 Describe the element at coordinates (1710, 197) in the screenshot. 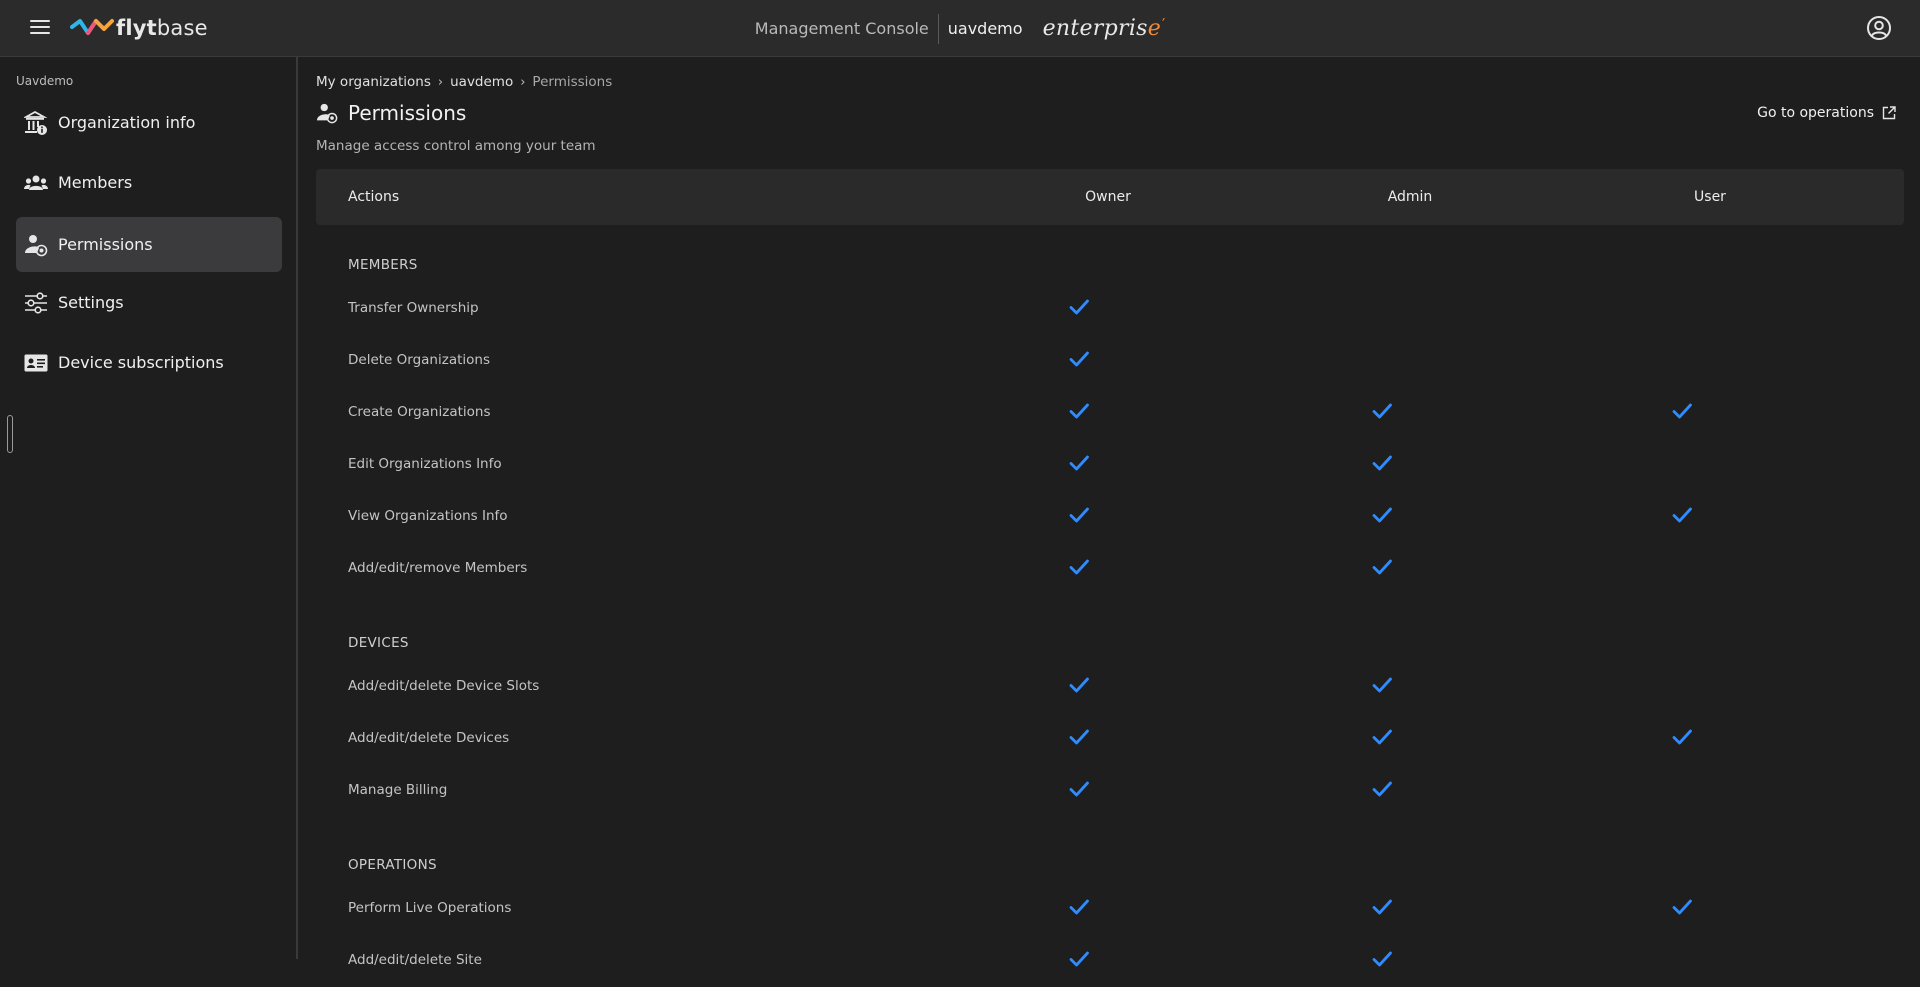

I see `column-header-user: User` at that location.